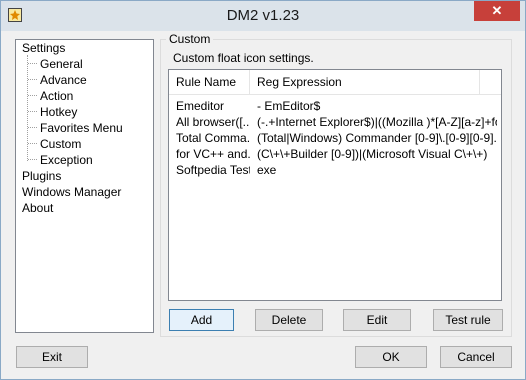 Image resolution: width=526 pixels, height=380 pixels. I want to click on tree-item-advance: Advance, so click(63, 80).